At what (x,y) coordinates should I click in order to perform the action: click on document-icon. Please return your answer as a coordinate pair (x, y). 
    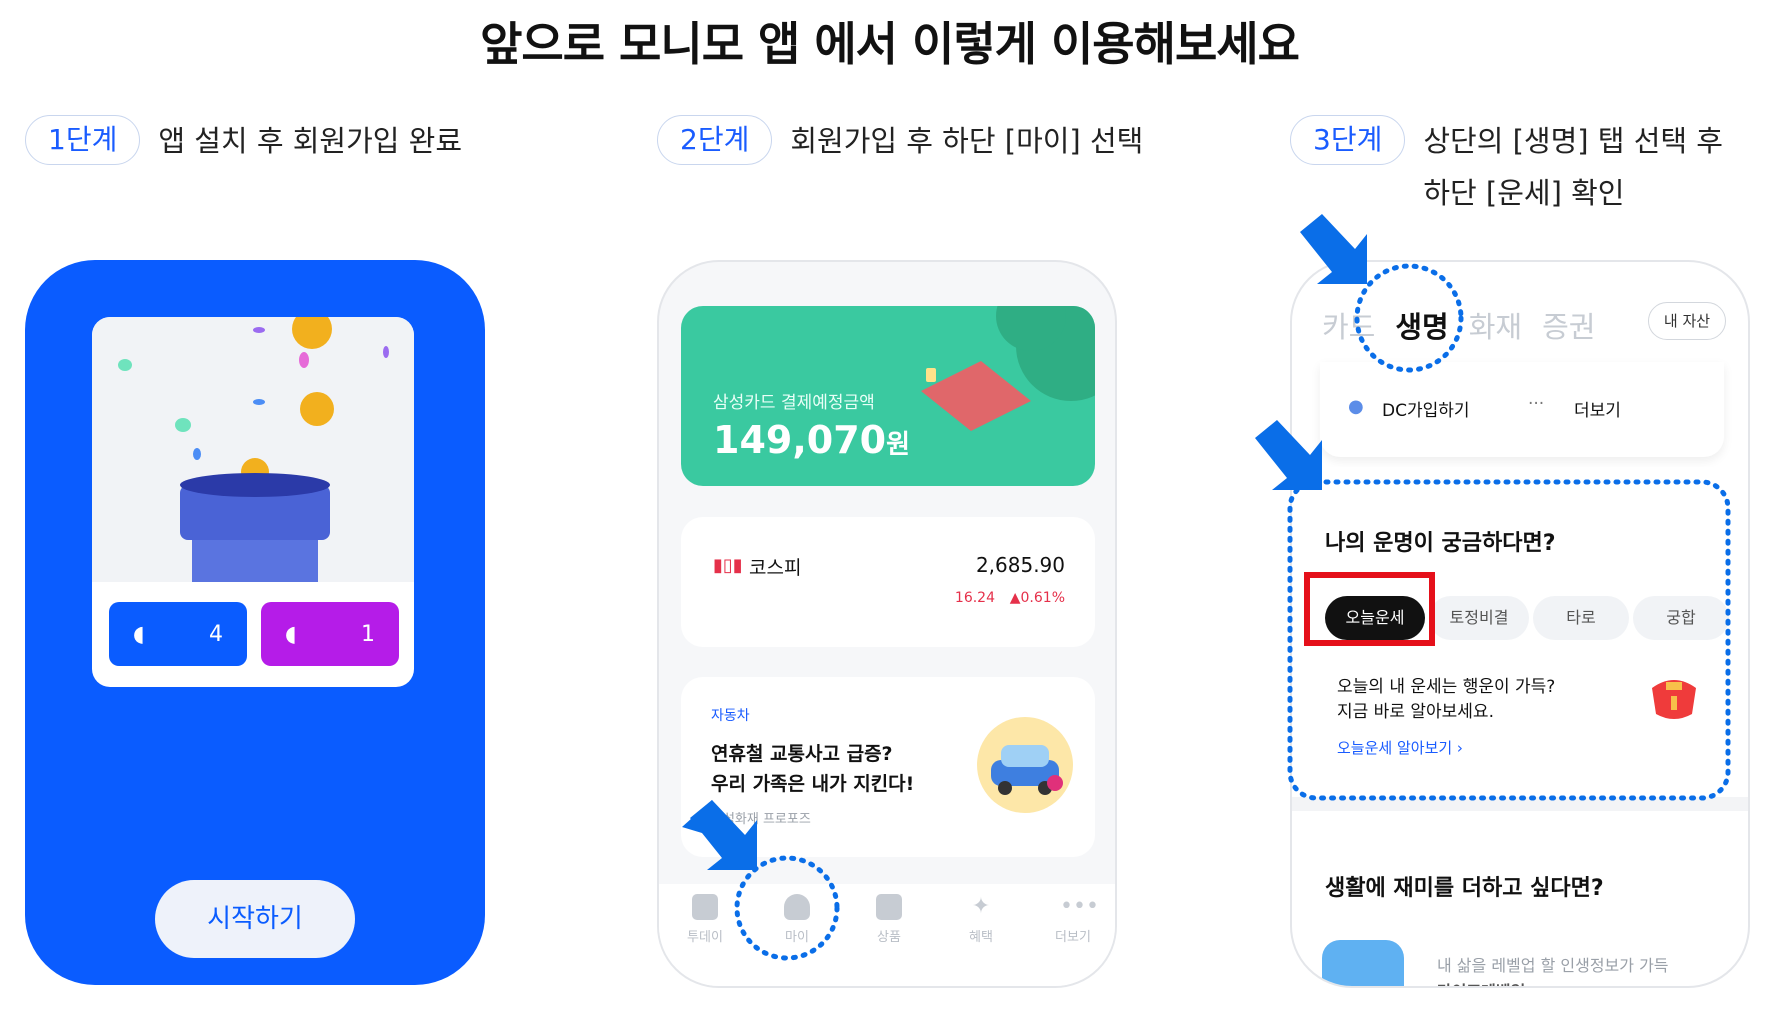
    Looking at the image, I should click on (705, 907).